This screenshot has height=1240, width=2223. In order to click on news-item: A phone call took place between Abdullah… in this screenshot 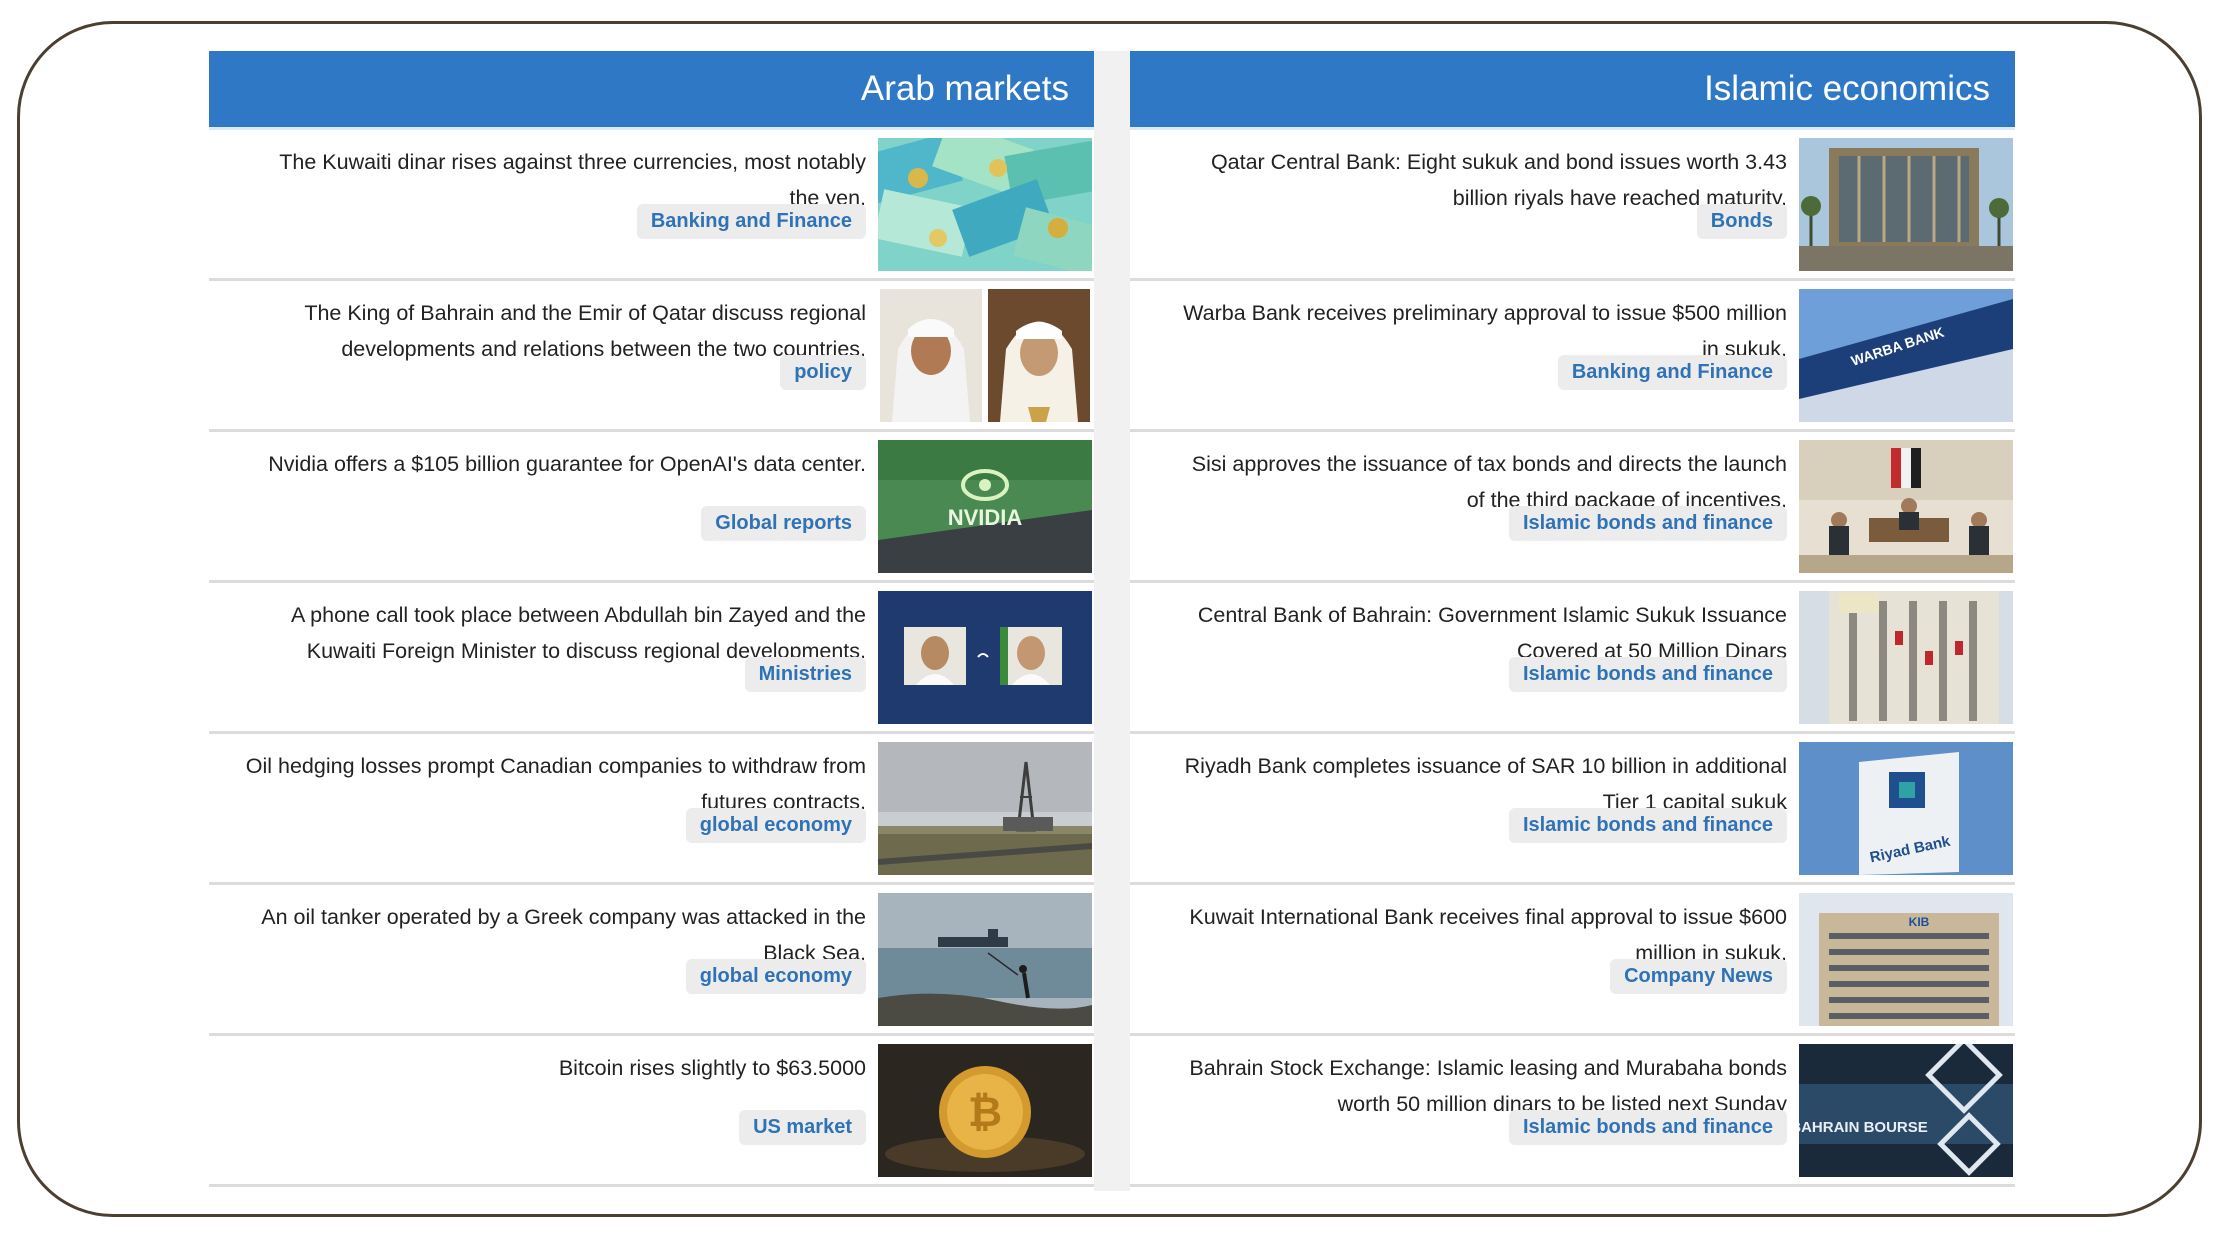, I will do `click(651, 658)`.